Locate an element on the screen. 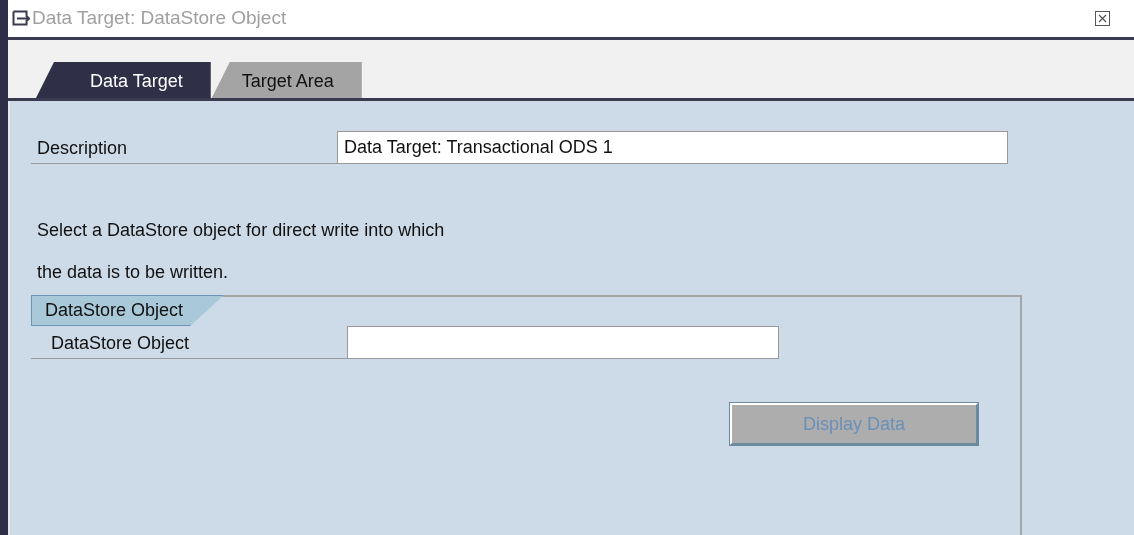 The image size is (1134, 535). window-title: Data Target: DataStore Object is located at coordinates (159, 18).